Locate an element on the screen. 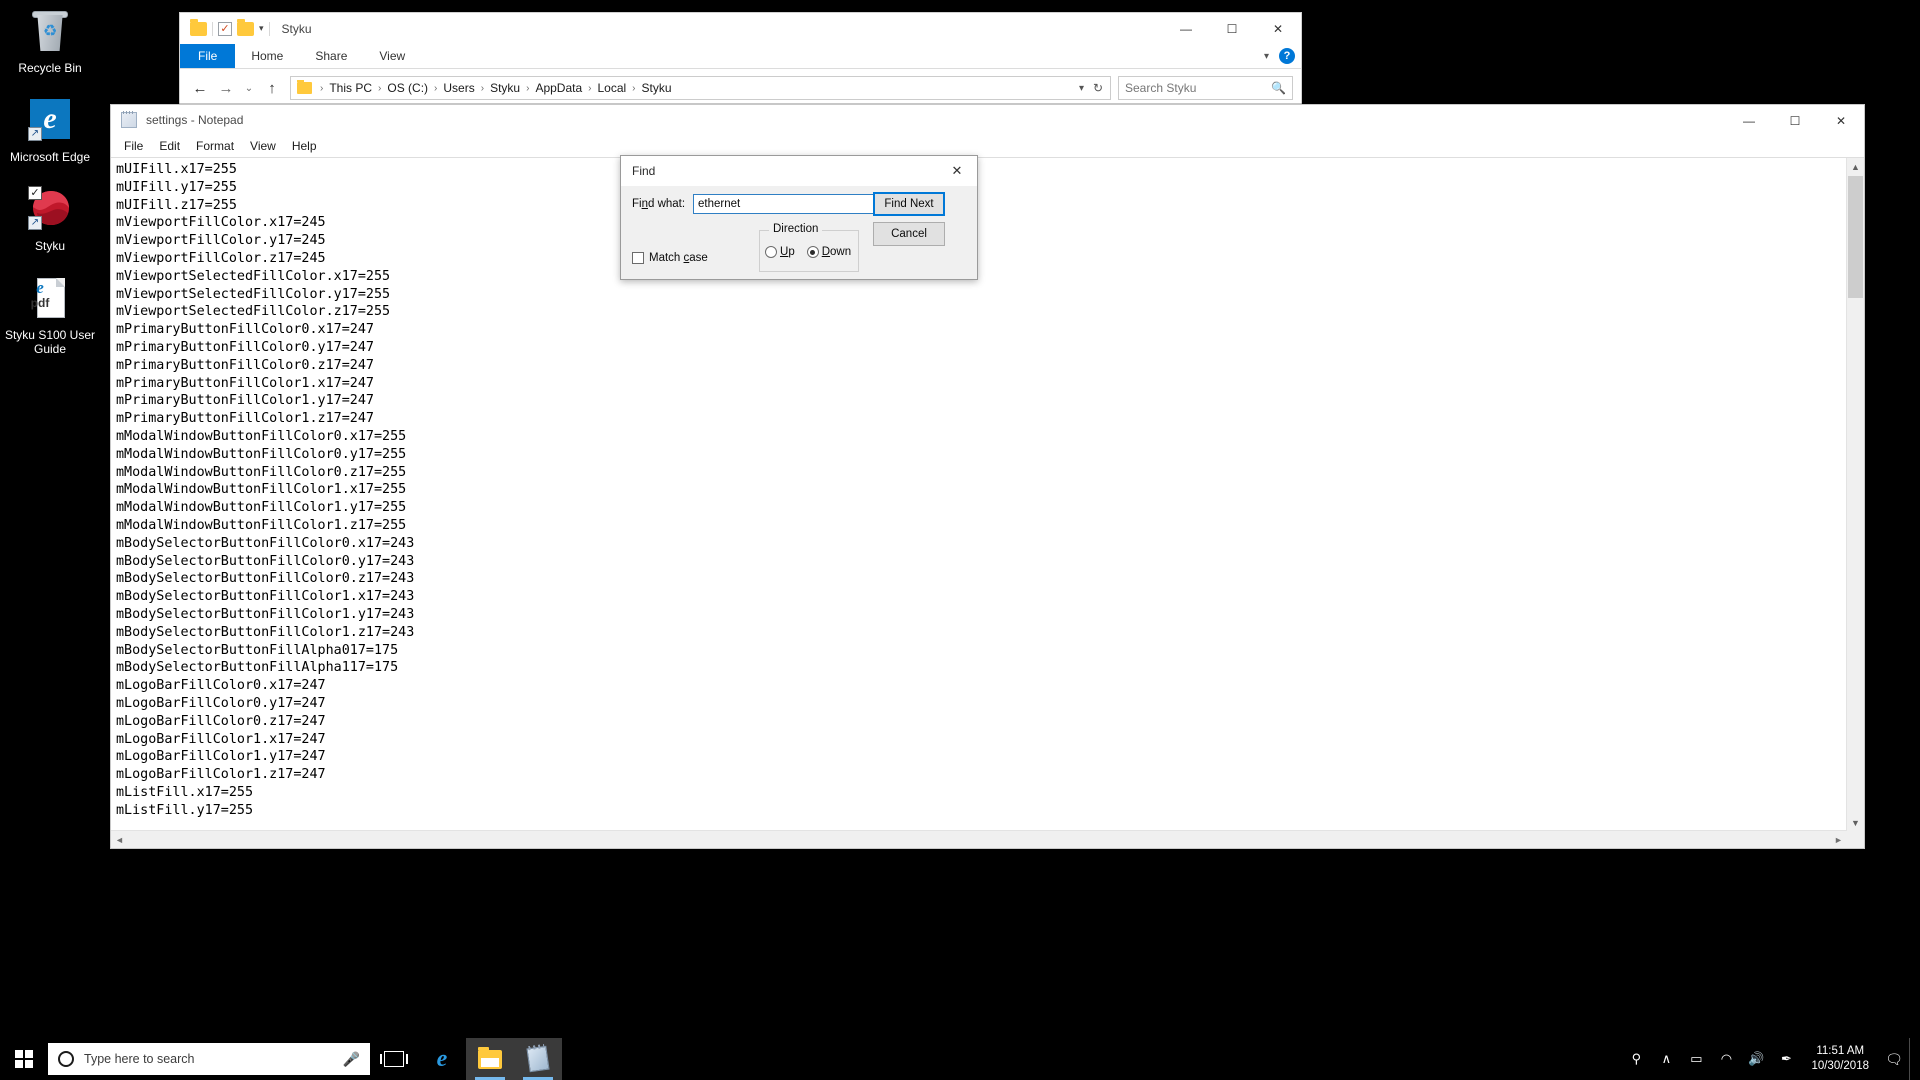 Image resolution: width=1920 pixels, height=1080 pixels. find-dialog-titlebar: Find ✕ is located at coordinates (799, 171).